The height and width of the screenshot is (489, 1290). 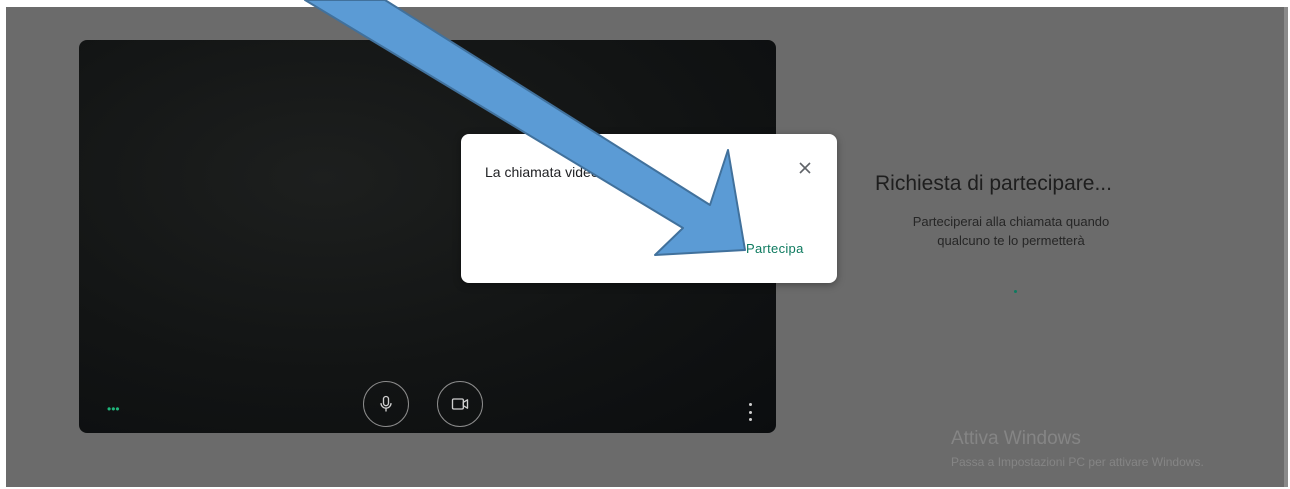 I want to click on join-dialog: La chiamata video Esci Partecipa, so click(x=649, y=208).